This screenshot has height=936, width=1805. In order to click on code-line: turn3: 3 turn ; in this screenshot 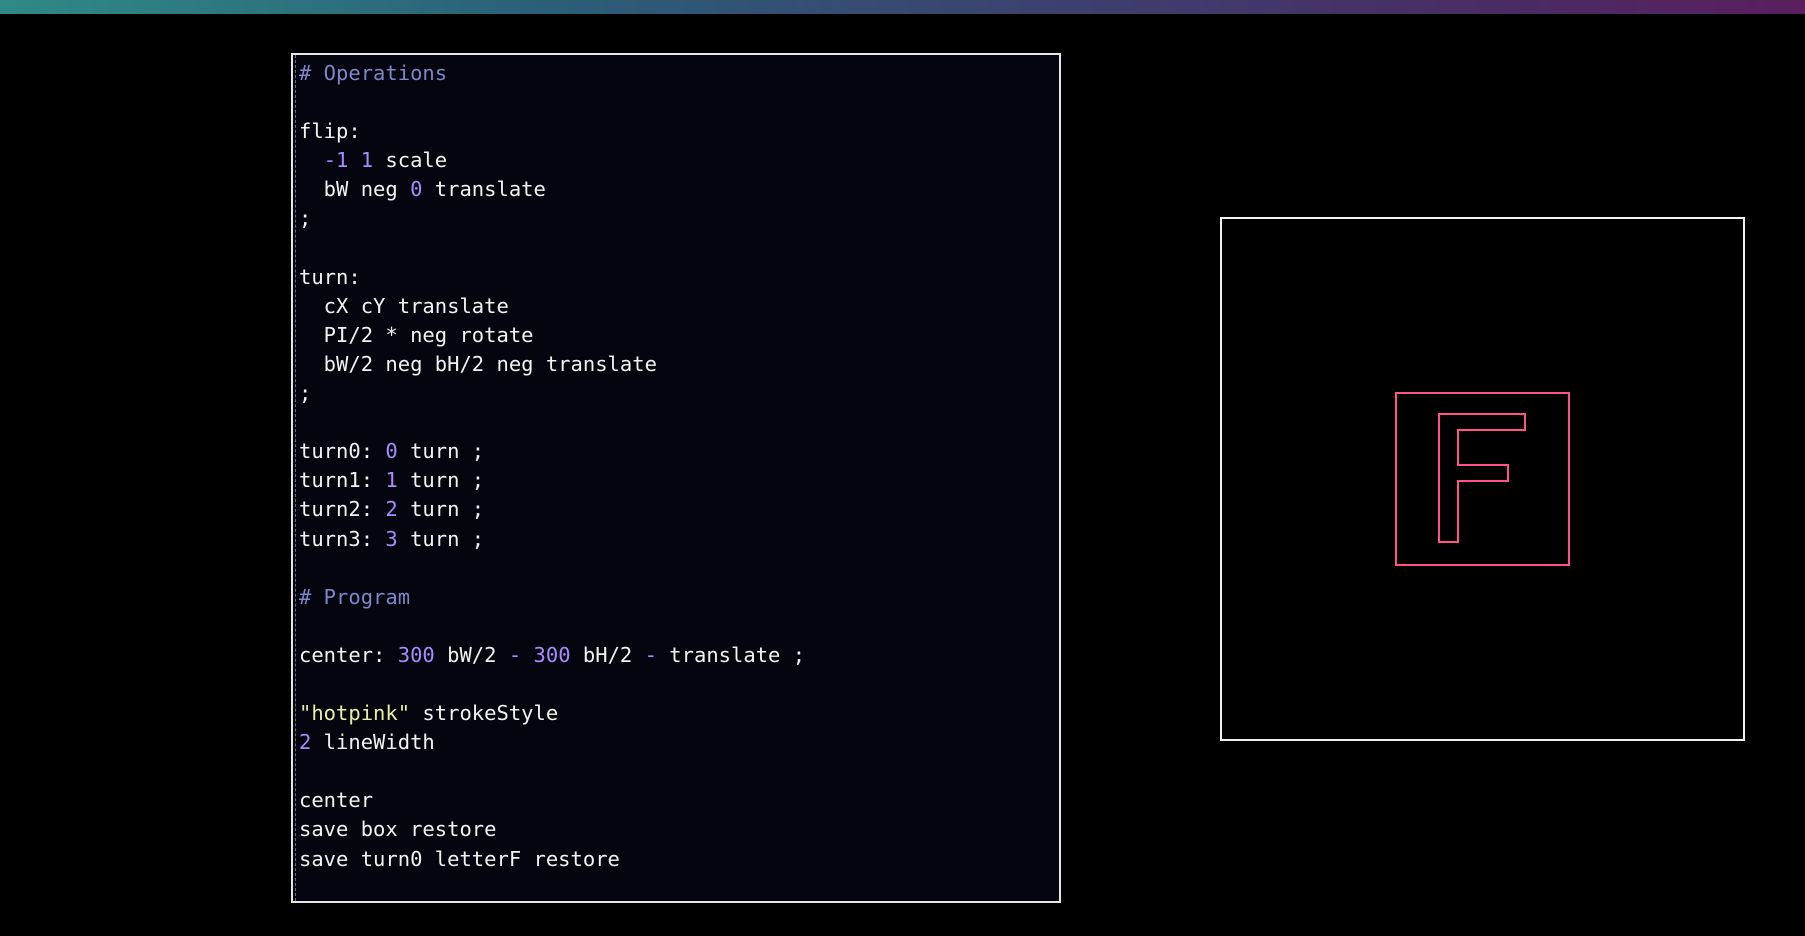, I will do `click(552, 539)`.